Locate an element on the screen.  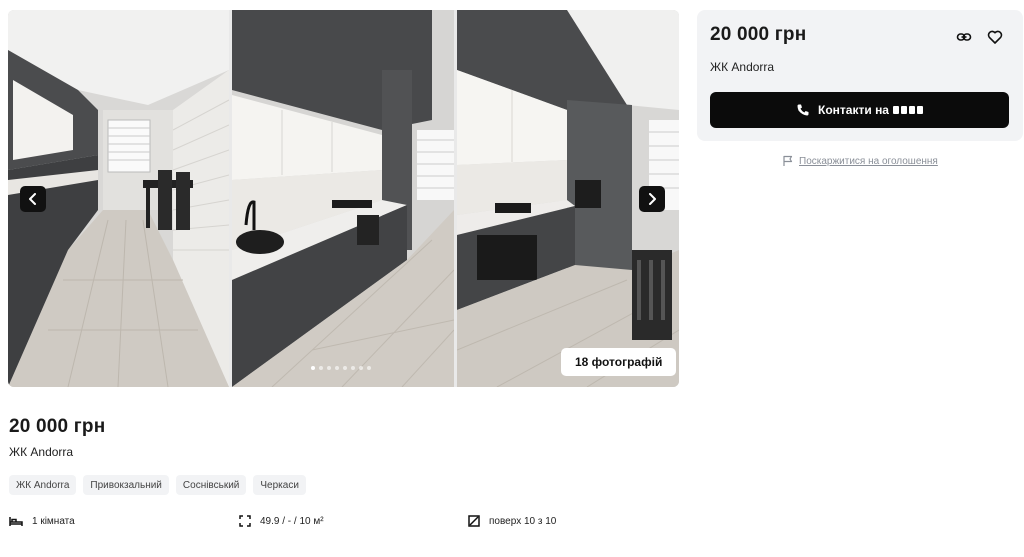
area-icon is located at coordinates (245, 521).